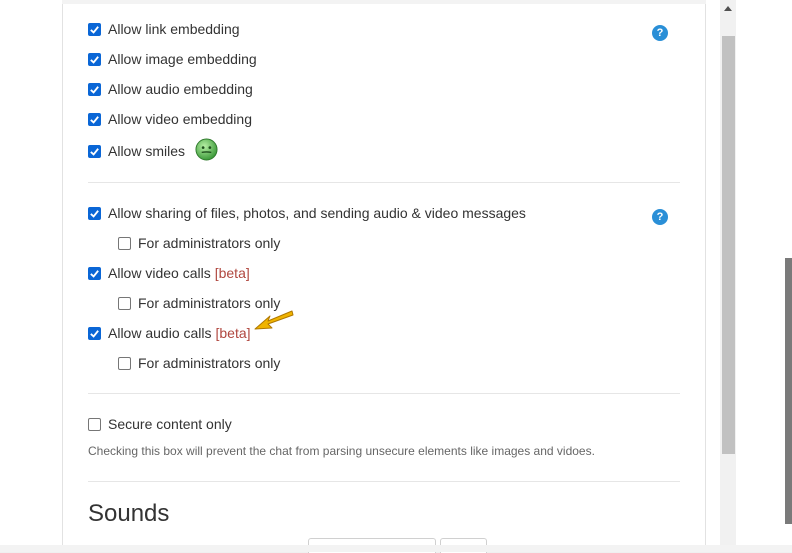 This screenshot has height=553, width=792. I want to click on bottom-edge, so click(396, 548).